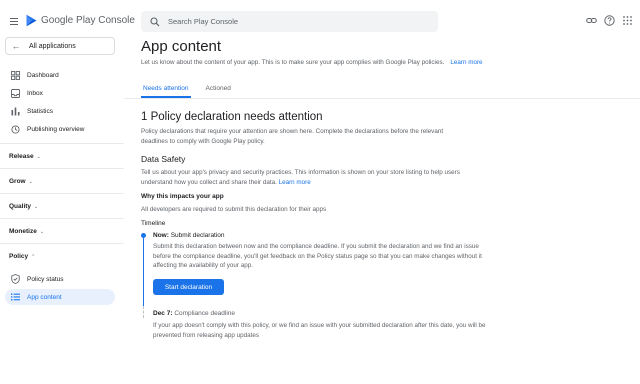  What do you see at coordinates (182, 196) in the screenshot?
I see `why-impacts-title: Why this impacts your app` at bounding box center [182, 196].